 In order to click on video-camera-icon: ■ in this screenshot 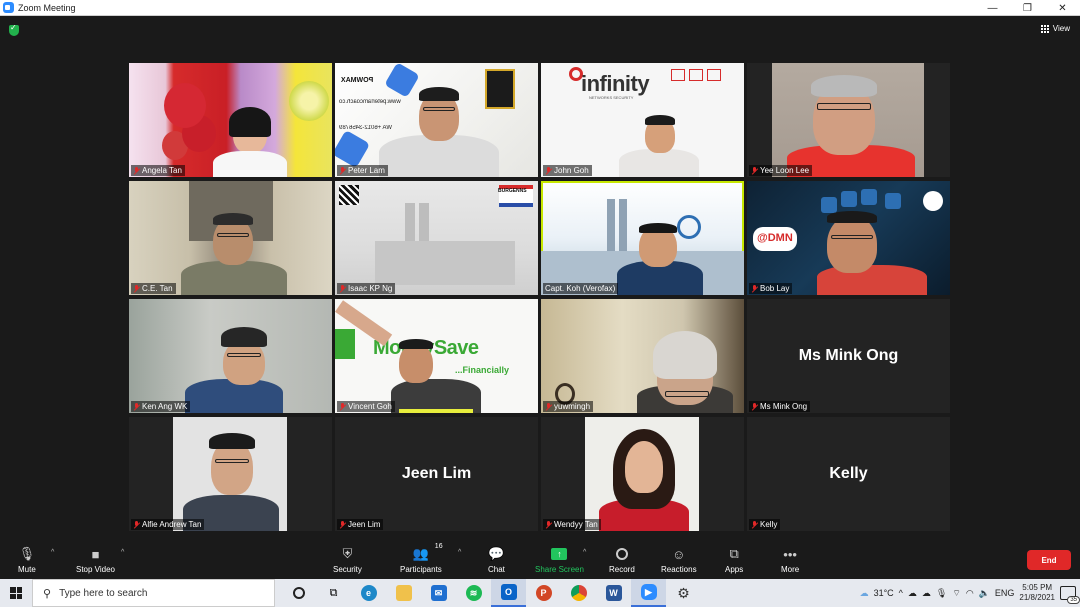, I will do `click(95, 554)`.